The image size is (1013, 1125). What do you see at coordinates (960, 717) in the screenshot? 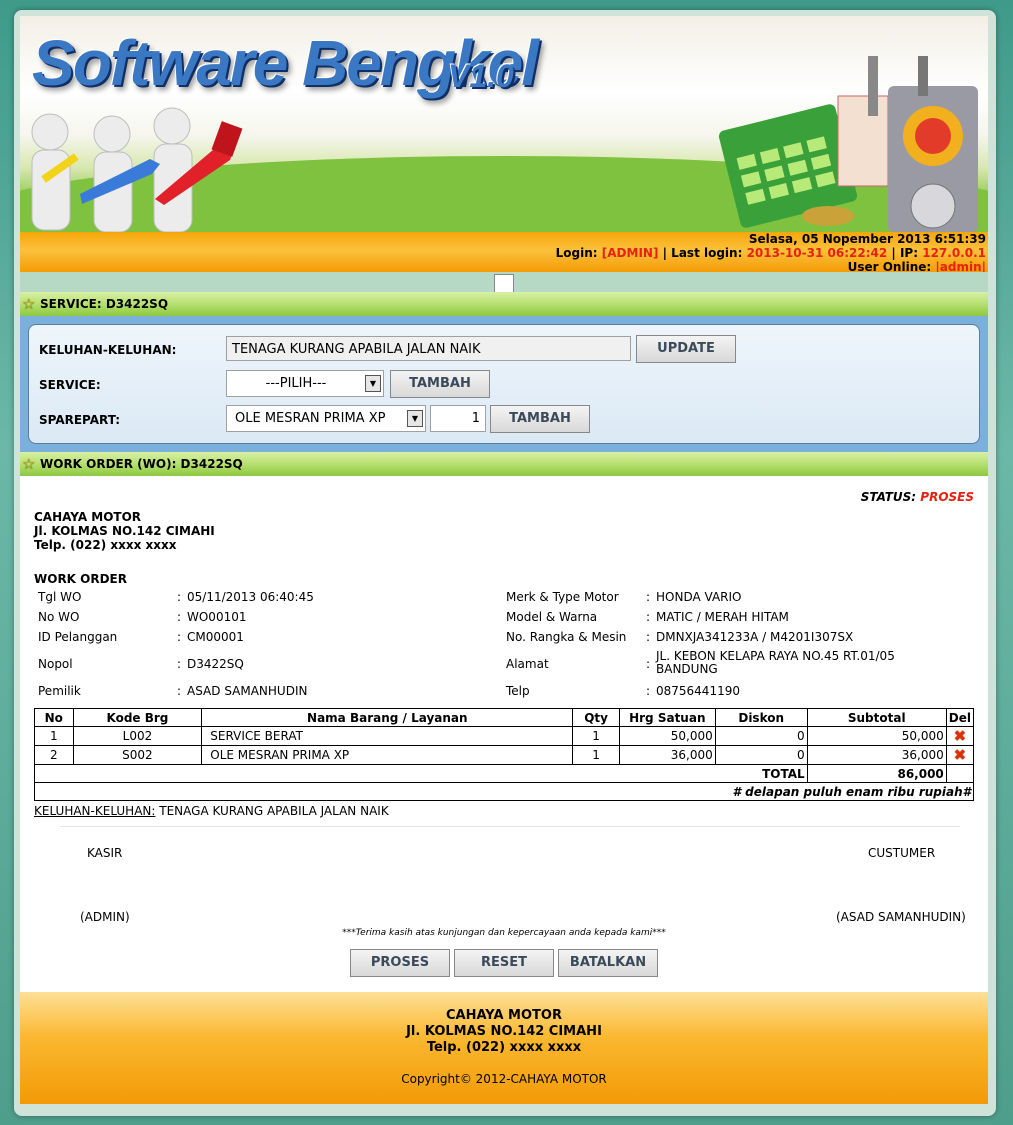
I see `col-del: Del` at bounding box center [960, 717].